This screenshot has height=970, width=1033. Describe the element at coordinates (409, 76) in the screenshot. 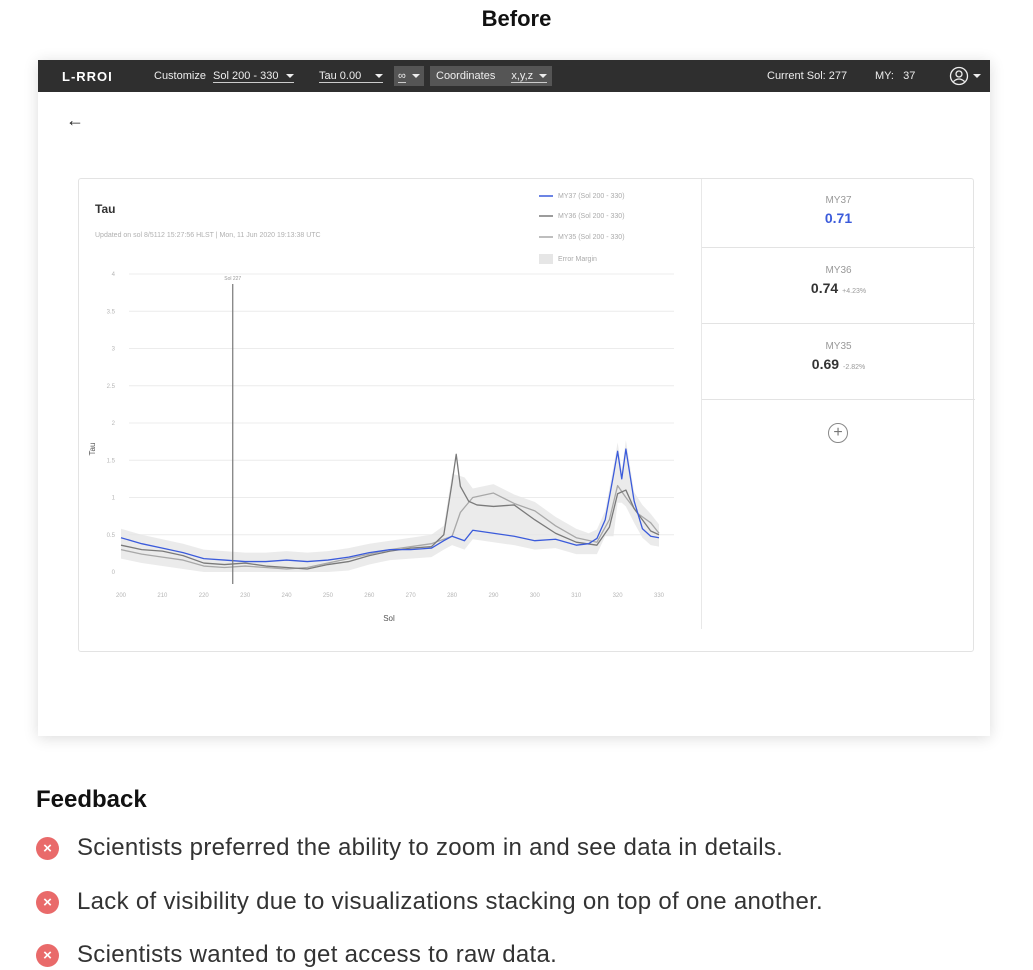

I see `infinity-dropdown: ∞` at that location.